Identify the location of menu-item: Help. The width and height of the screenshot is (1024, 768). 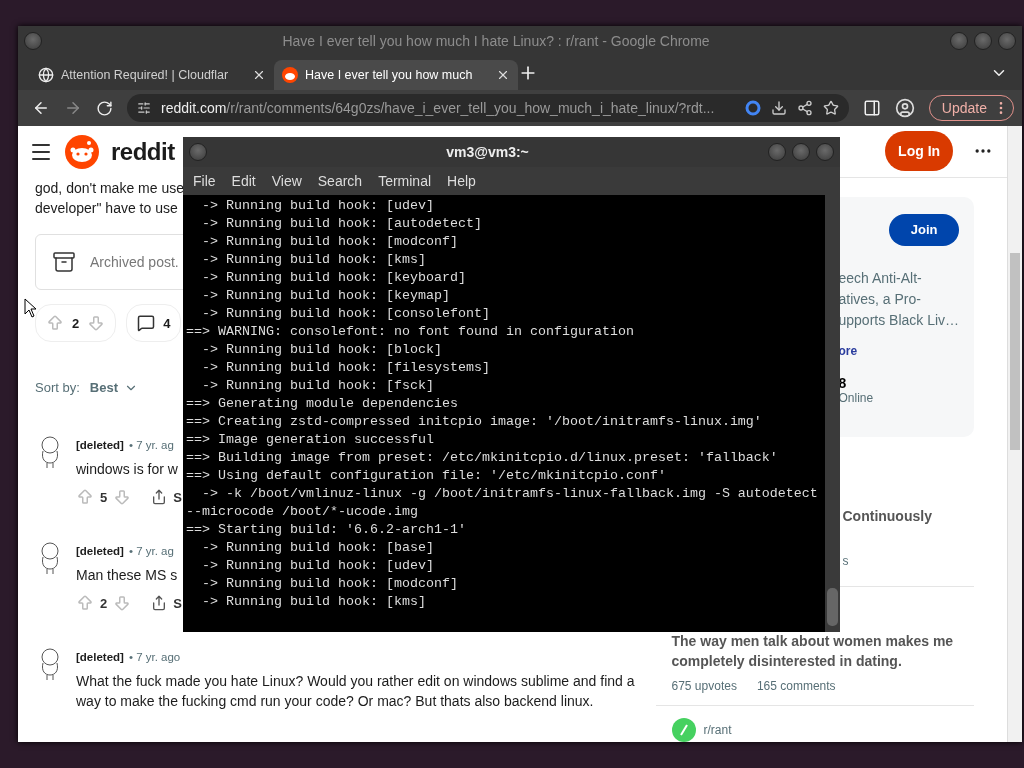
(461, 181).